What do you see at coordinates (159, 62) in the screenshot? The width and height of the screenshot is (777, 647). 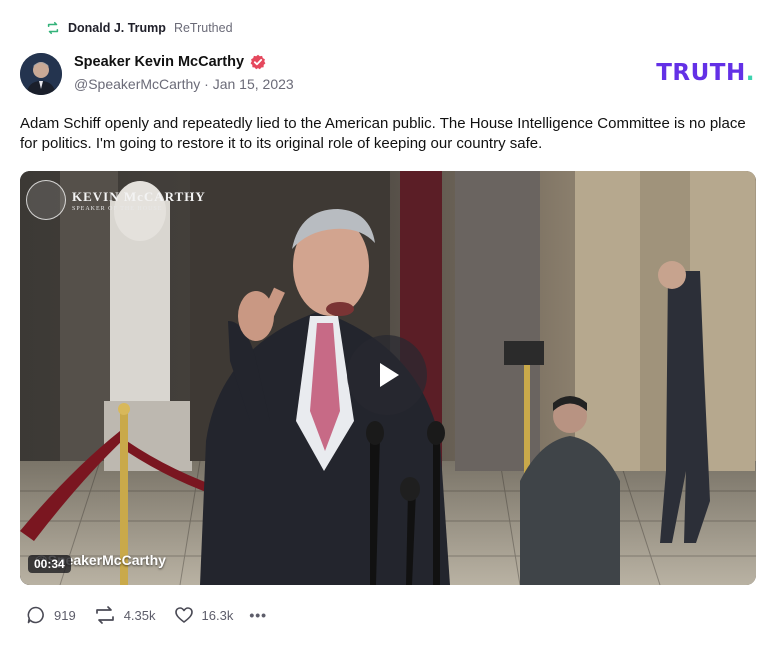 I see `display-name: Speaker Kevin McCarthy` at bounding box center [159, 62].